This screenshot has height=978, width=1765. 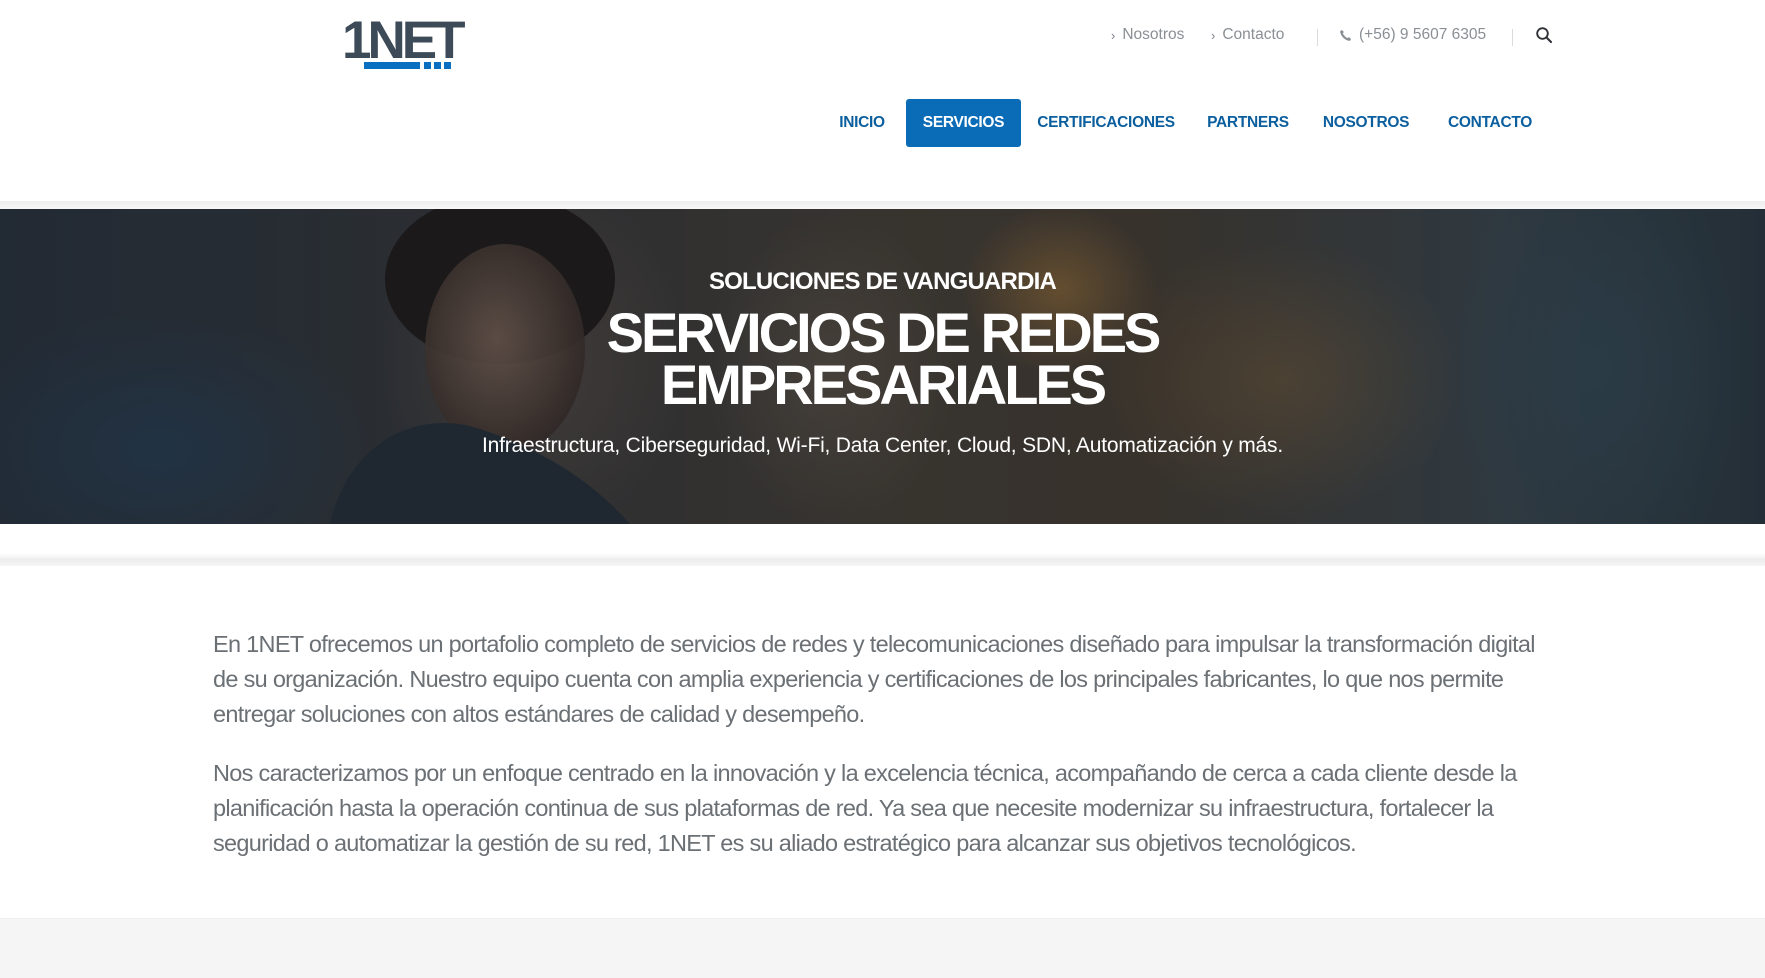 What do you see at coordinates (1423, 34) in the screenshot?
I see `phone-number: (+56) 9 5607 6305` at bounding box center [1423, 34].